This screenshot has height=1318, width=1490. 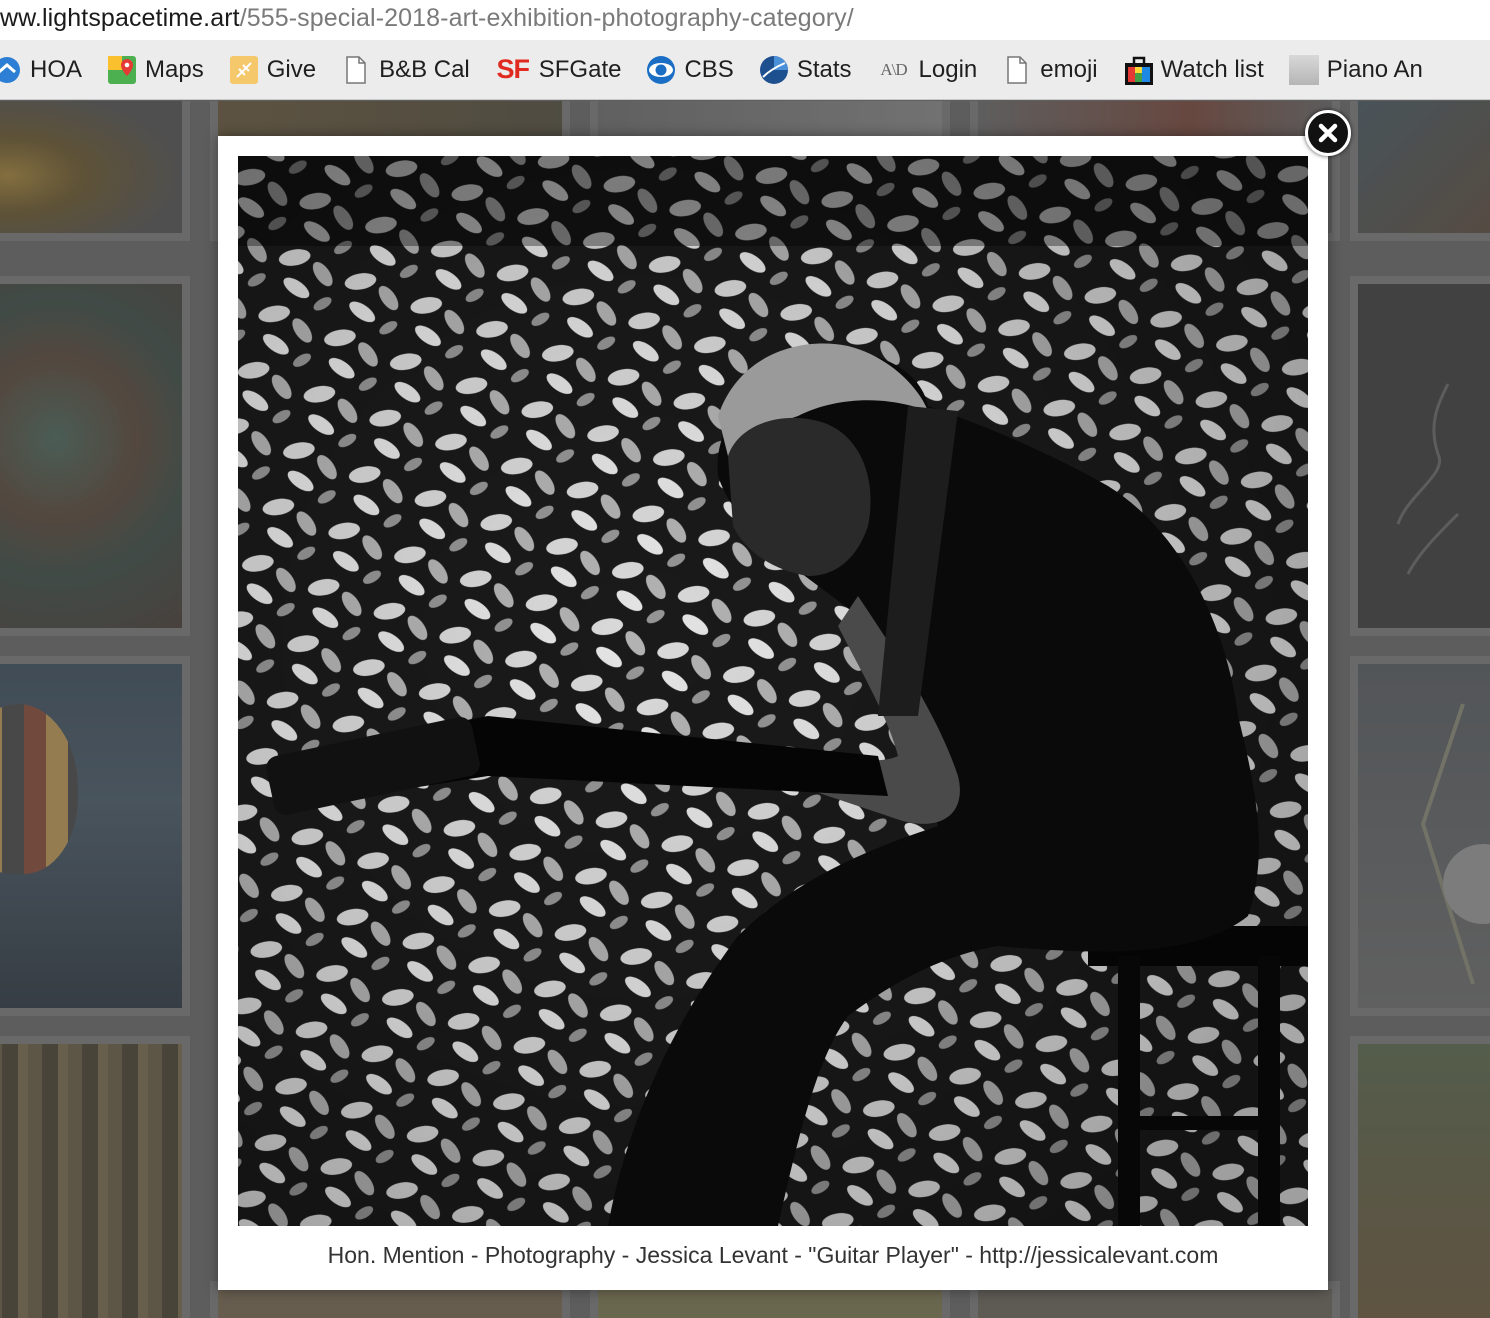 I want to click on close-button, so click(x=1328, y=133).